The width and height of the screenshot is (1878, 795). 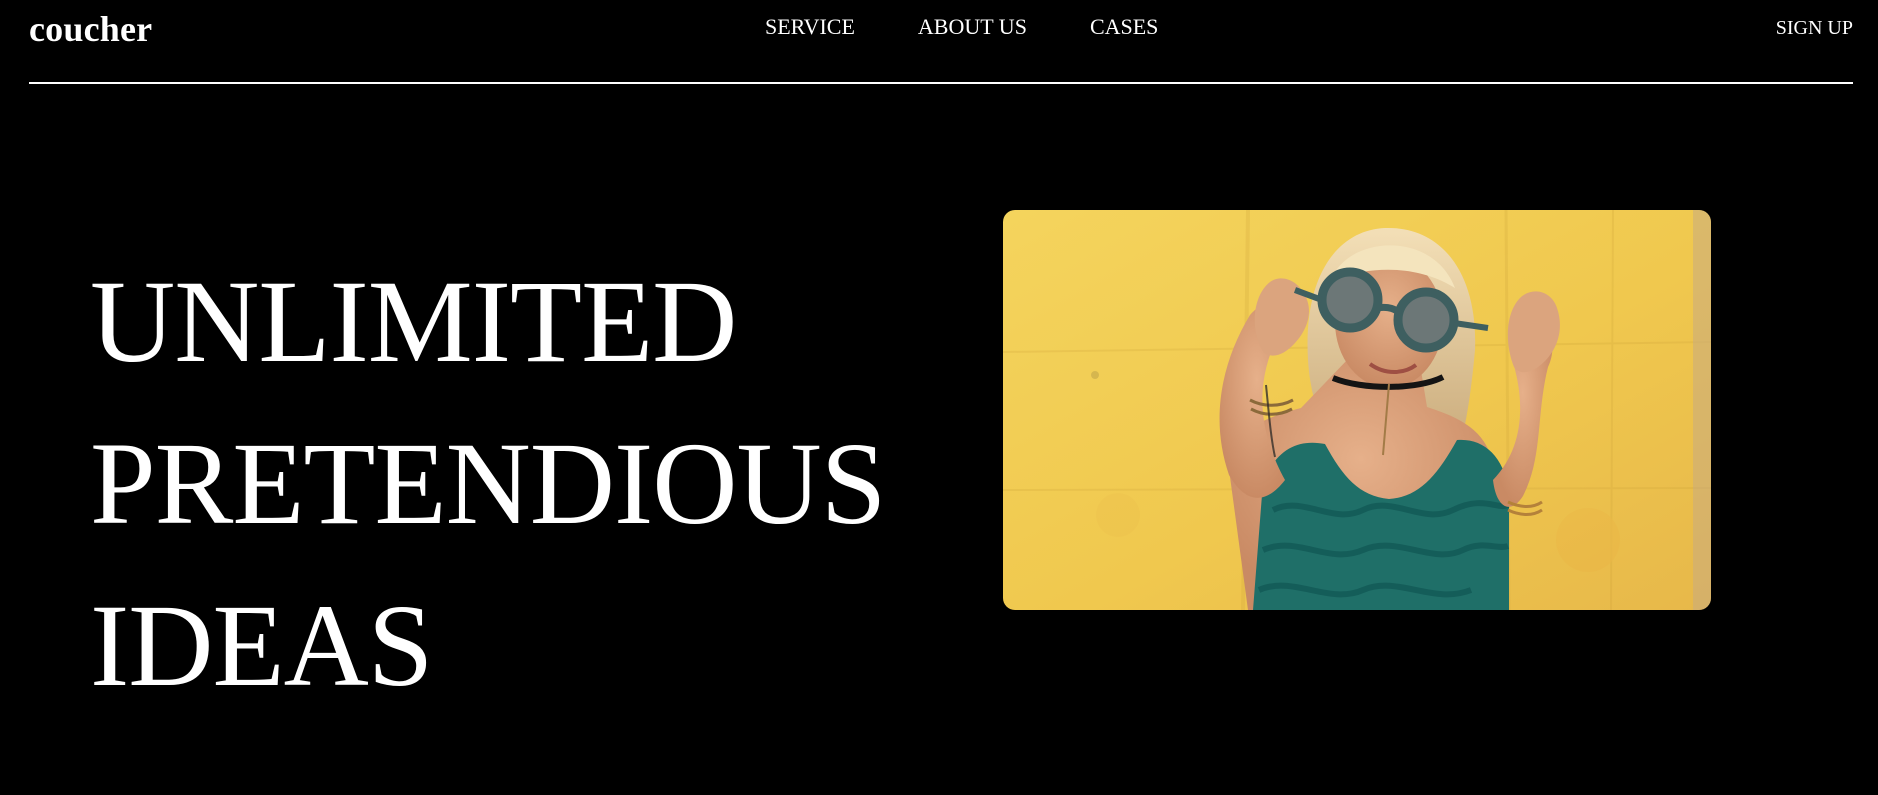 What do you see at coordinates (1702, 410) in the screenshot?
I see `right-shadow` at bounding box center [1702, 410].